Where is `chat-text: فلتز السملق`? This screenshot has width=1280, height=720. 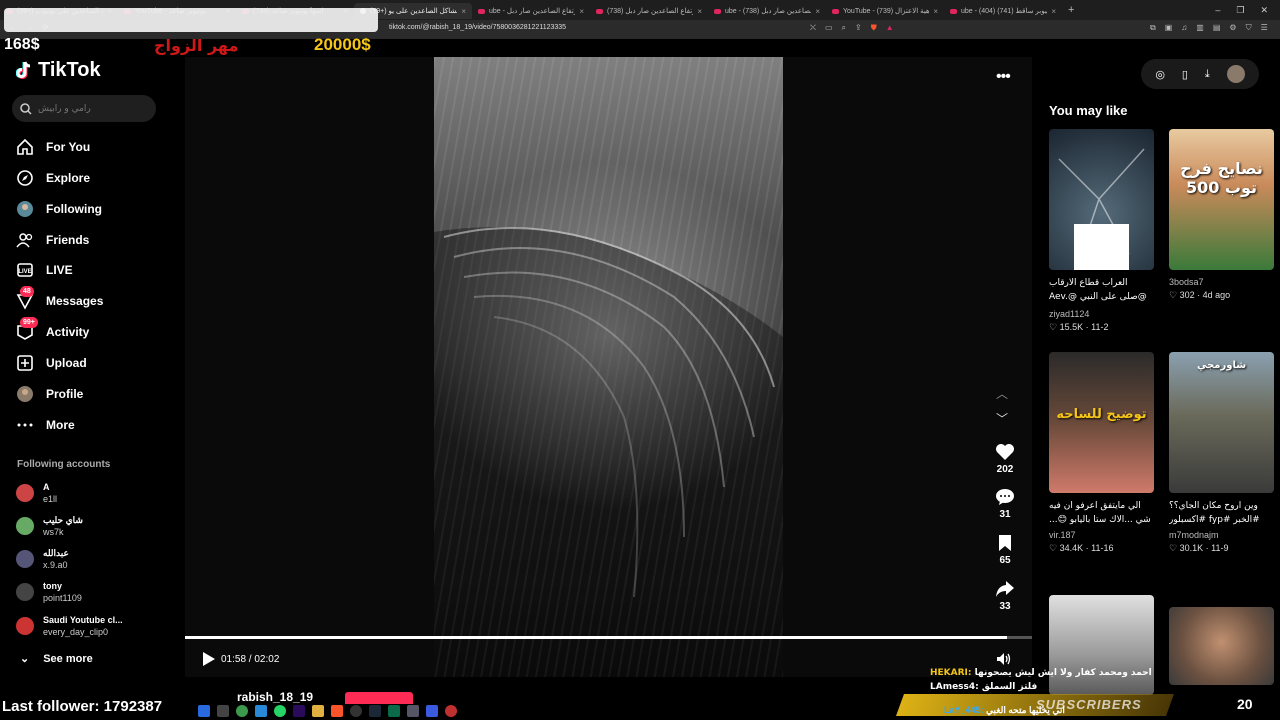 chat-text: فلتز السملق is located at coordinates (1009, 687).